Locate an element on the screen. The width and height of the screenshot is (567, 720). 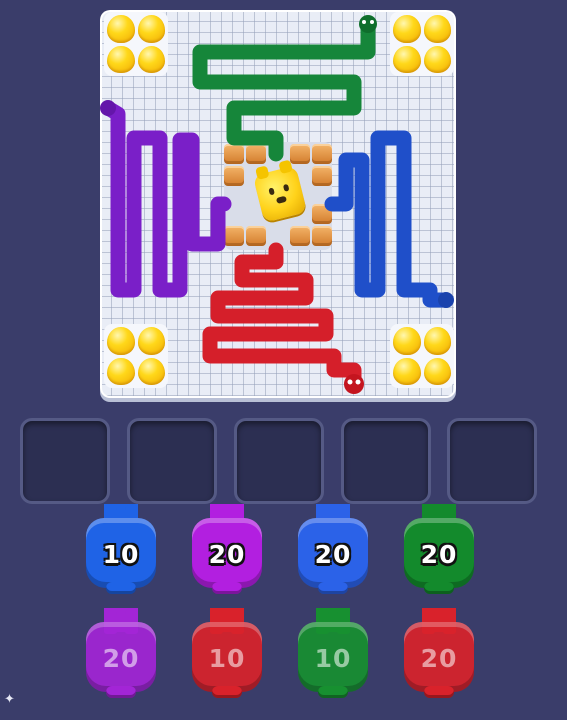
blue-snake is located at coordinates (389, 219).